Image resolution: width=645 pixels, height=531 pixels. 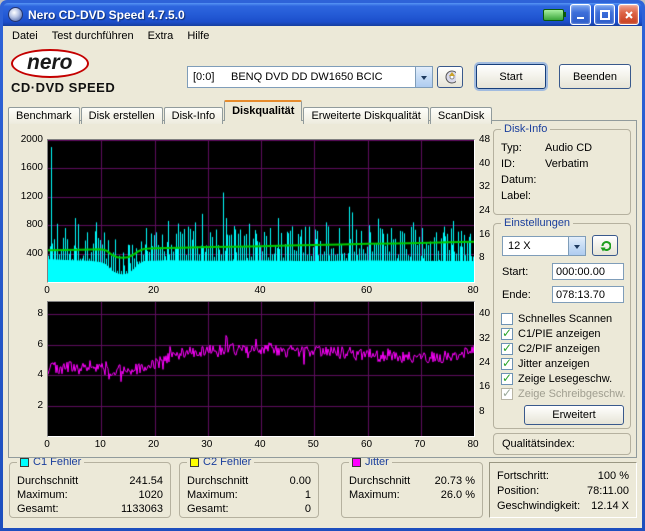 What do you see at coordinates (366, 115) in the screenshot?
I see `tab-erweiterte-diskqualitaet: Erweiterte Diskqualität` at bounding box center [366, 115].